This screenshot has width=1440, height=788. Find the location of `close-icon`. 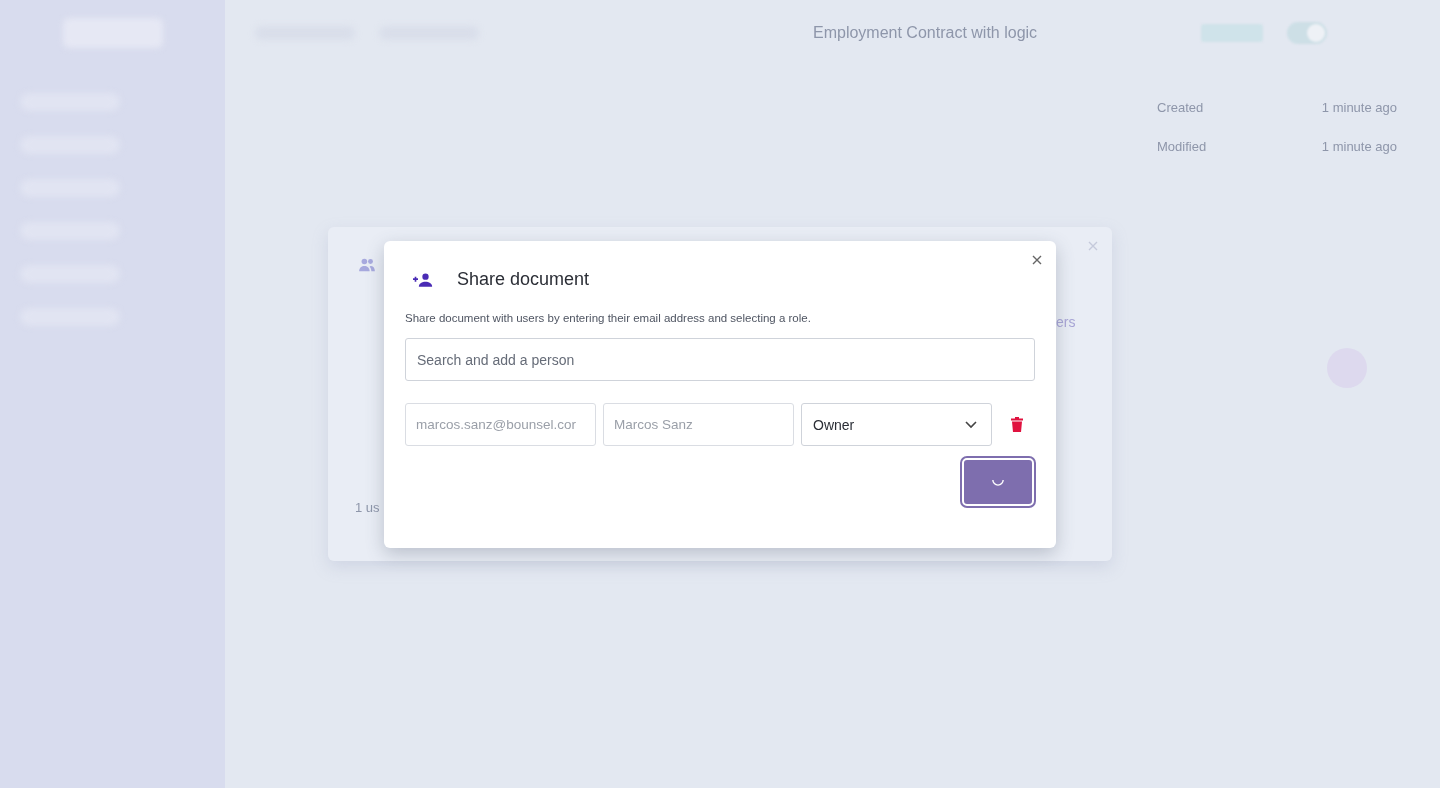

close-icon is located at coordinates (1037, 260).